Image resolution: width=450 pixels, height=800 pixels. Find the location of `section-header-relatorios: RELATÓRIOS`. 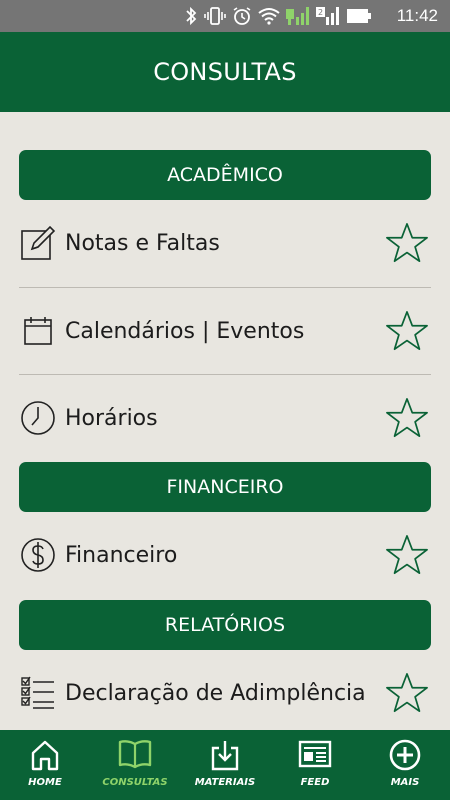

section-header-relatorios: RELATÓRIOS is located at coordinates (225, 625).